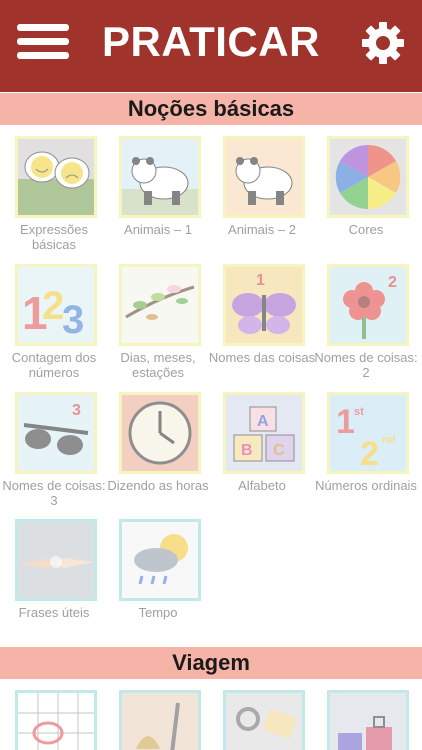 The image size is (422, 750). Describe the element at coordinates (211, 663) in the screenshot. I see `section-header-viagem: Viagem` at that location.